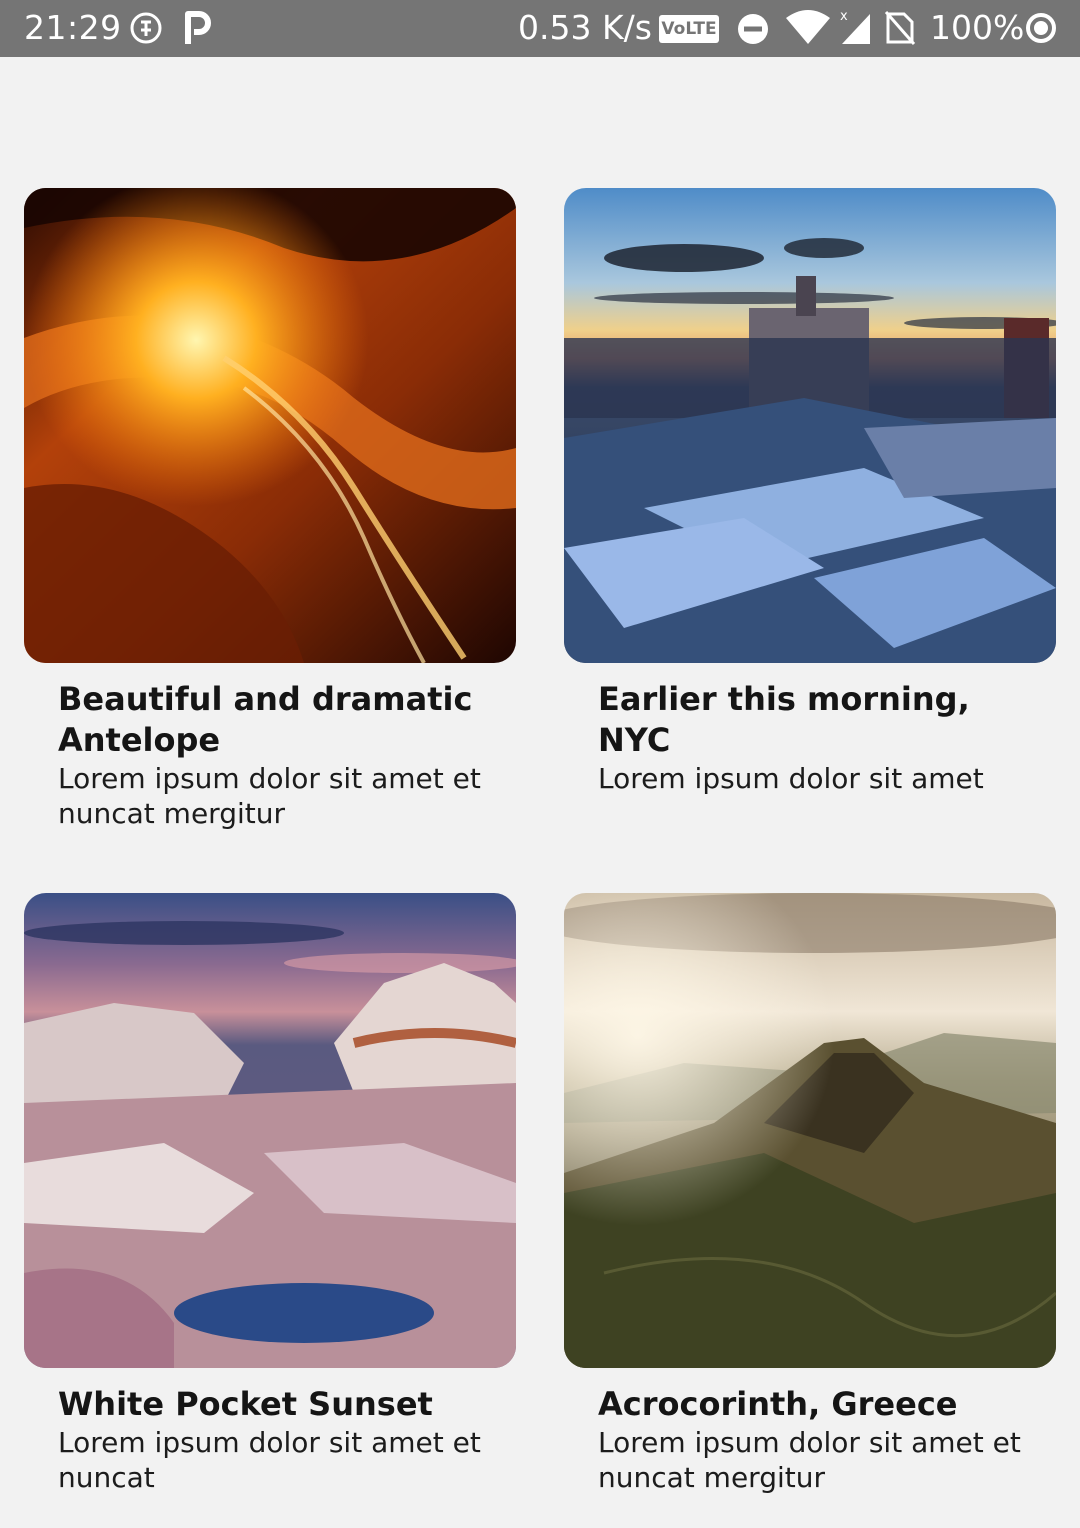  I want to click on nyc-rooftops-photo, so click(810, 425).